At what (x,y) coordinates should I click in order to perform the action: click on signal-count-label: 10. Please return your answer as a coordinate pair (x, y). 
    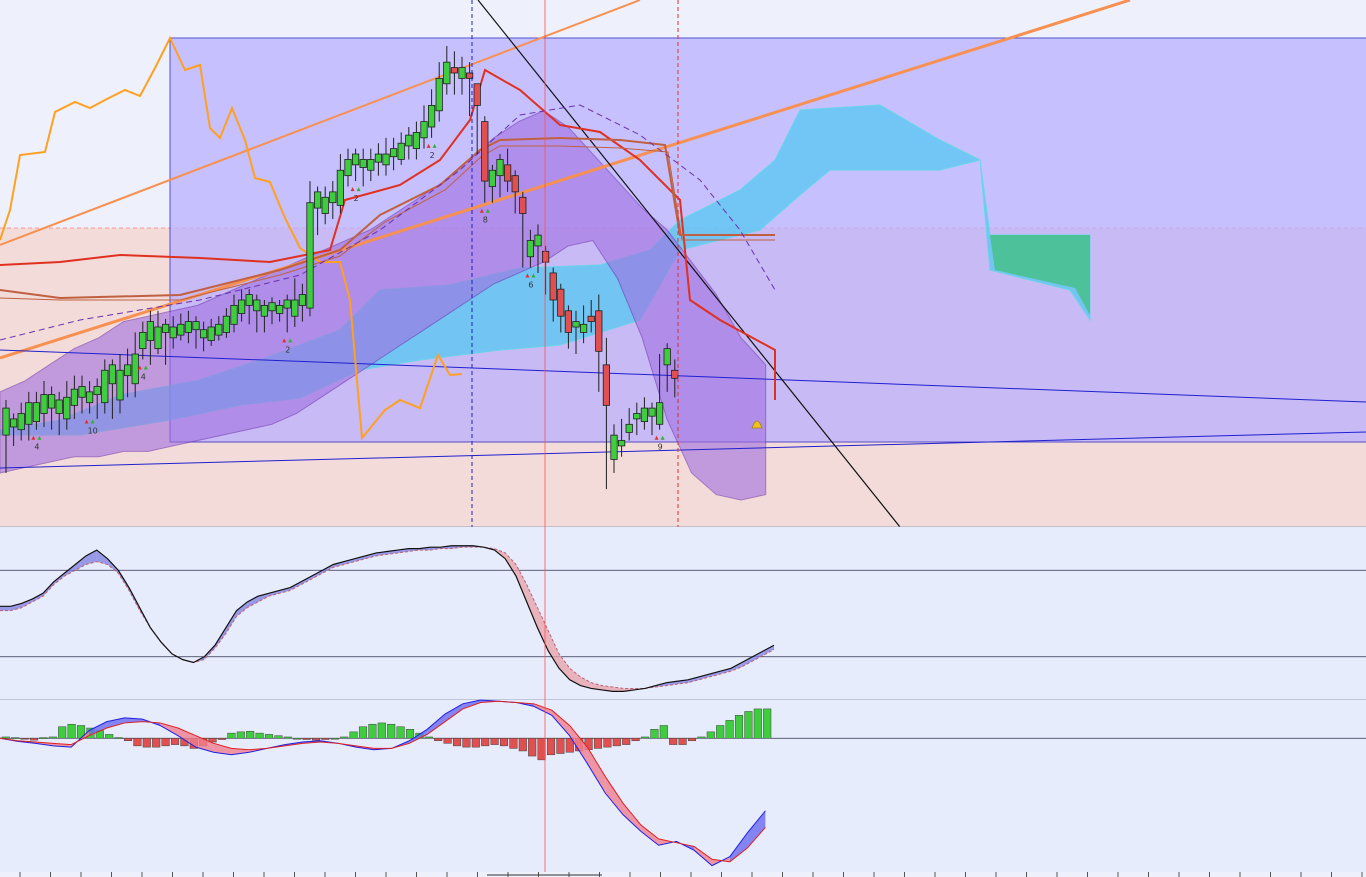
    Looking at the image, I should click on (93, 430).